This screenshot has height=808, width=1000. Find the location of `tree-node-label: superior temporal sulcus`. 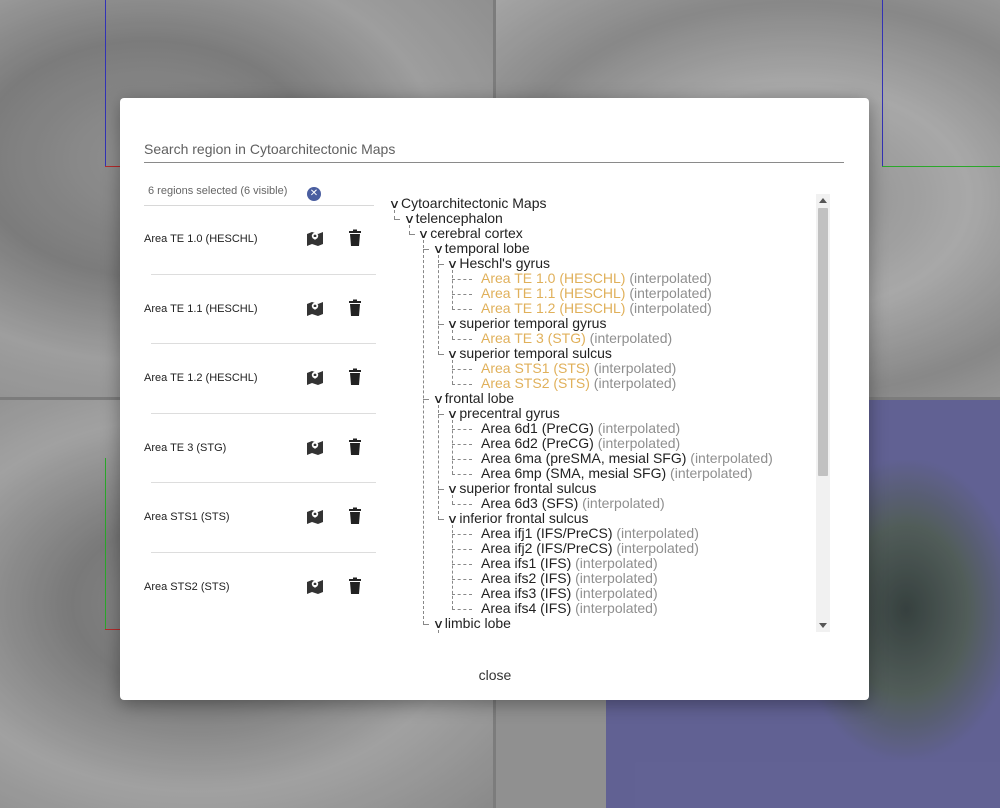

tree-node-label: superior temporal sulcus is located at coordinates (535, 353).